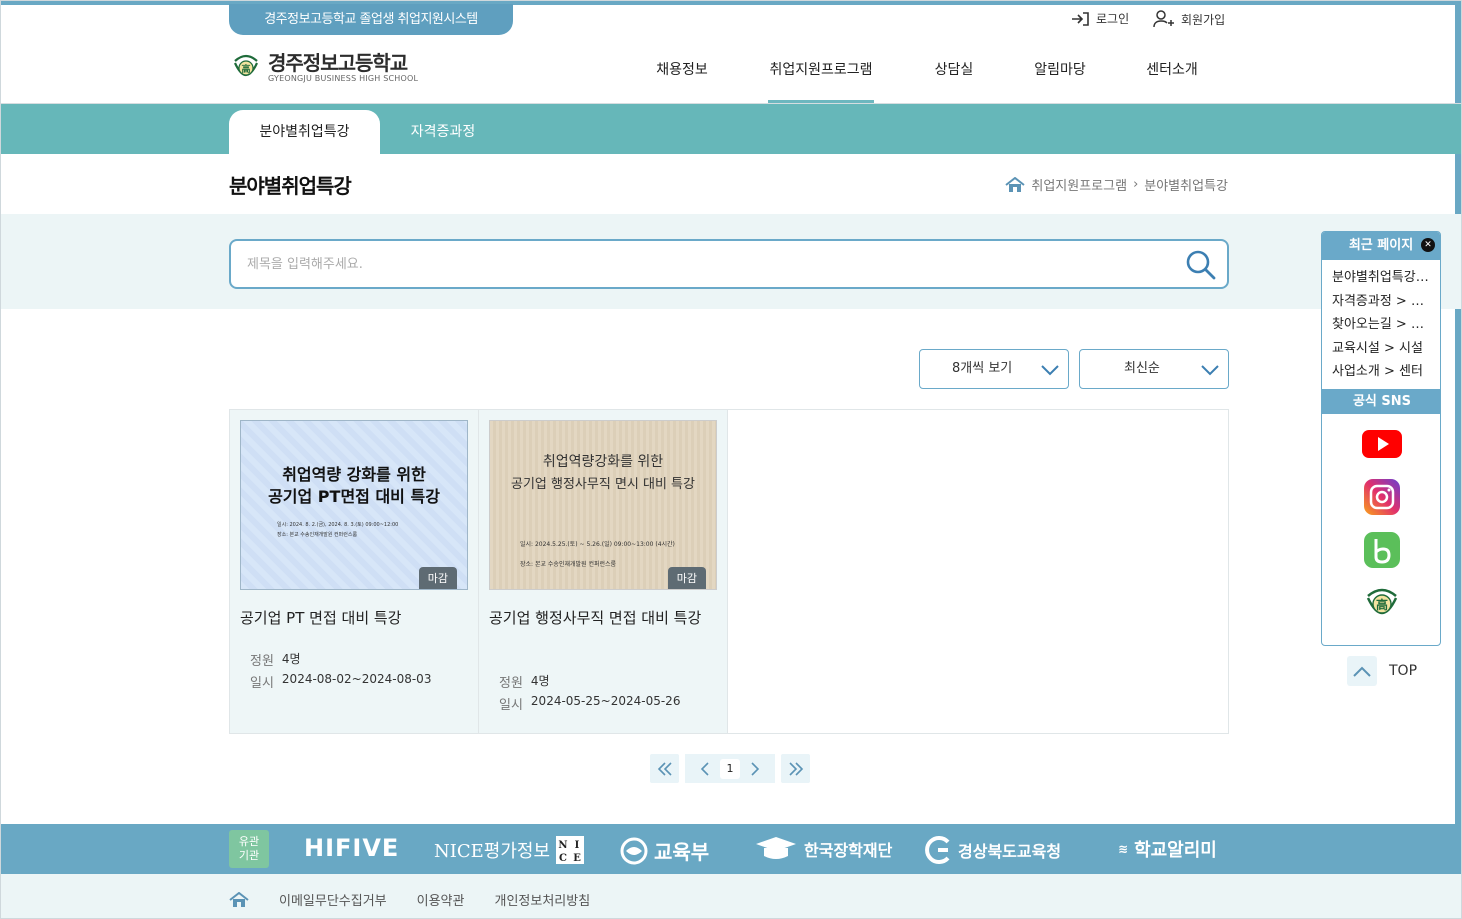  Describe the element at coordinates (1382, 278) in the screenshot. I see `recent-page-item: 분야별취업특강 > 분야별취업특강` at that location.